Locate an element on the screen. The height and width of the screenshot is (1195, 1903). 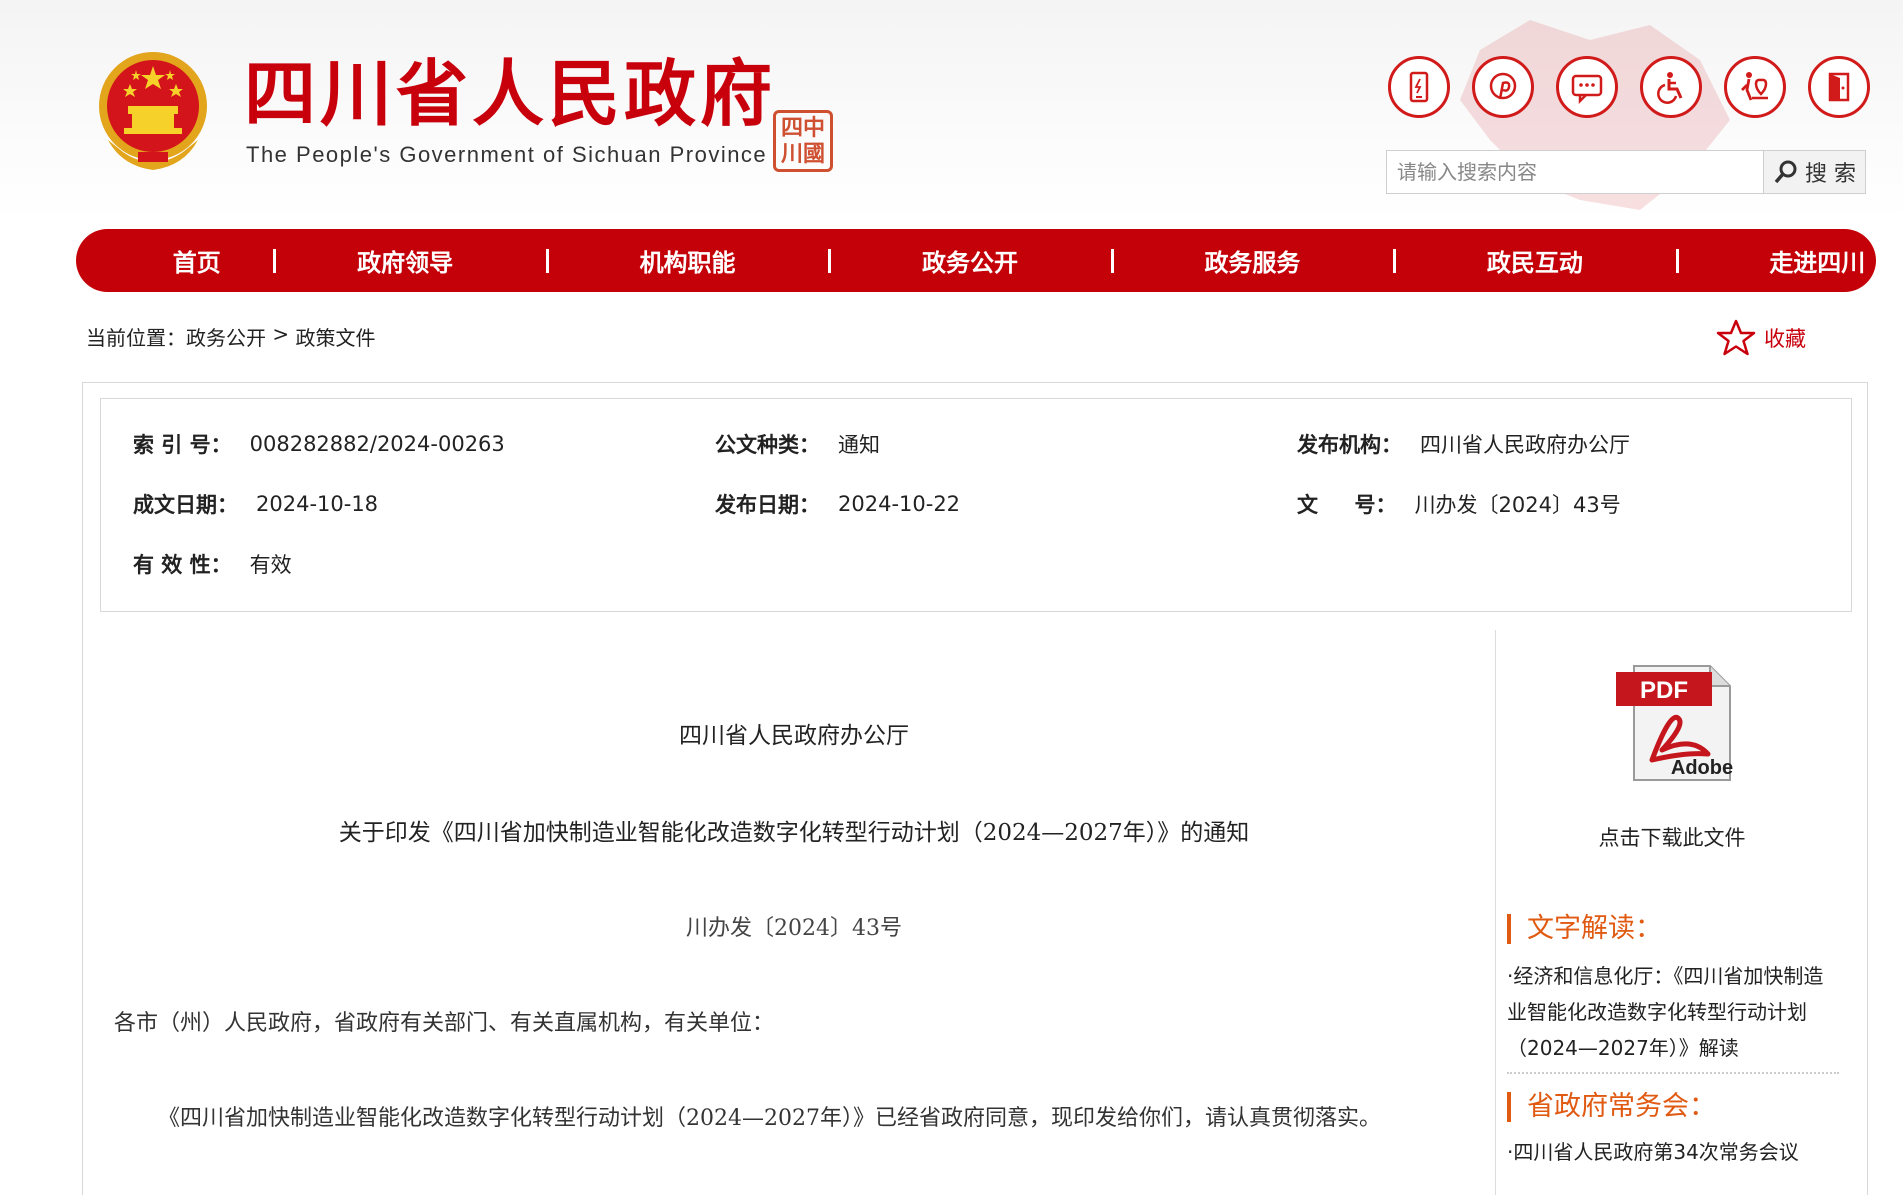
seal-char: 中 is located at coordinates (814, 128).